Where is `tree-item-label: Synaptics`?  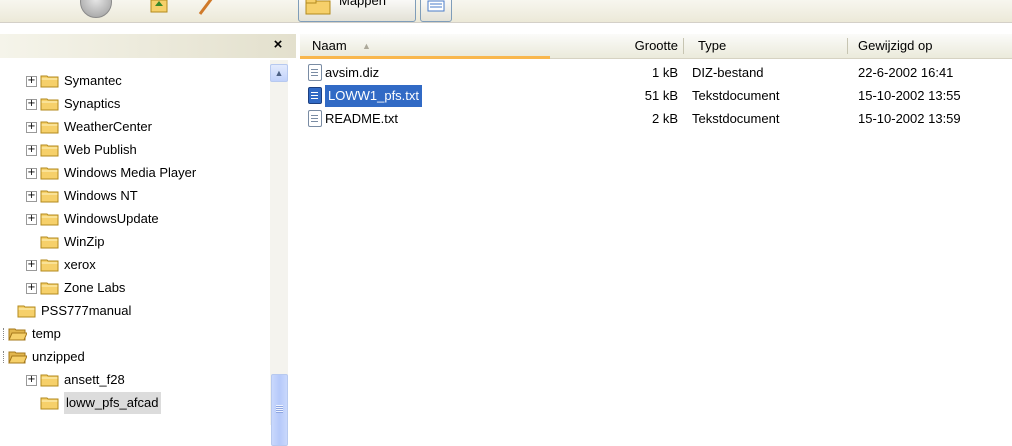 tree-item-label: Synaptics is located at coordinates (92, 103).